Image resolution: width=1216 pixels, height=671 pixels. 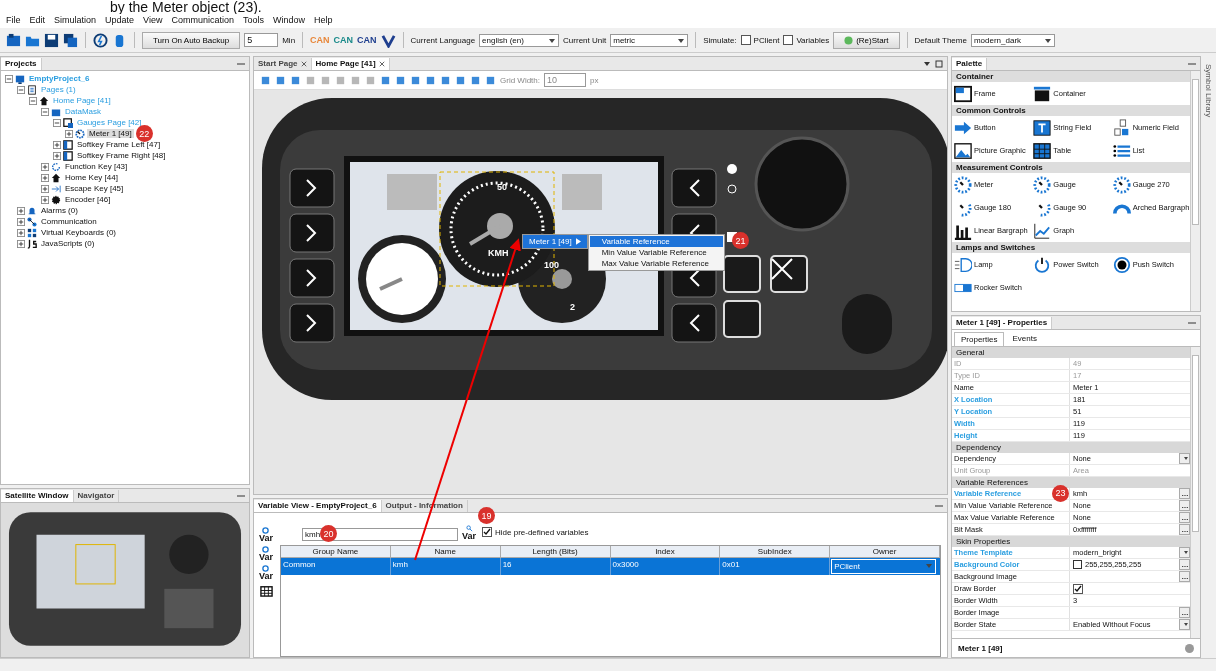 What do you see at coordinates (261, 40) in the screenshot?
I see `minutes-field: 5` at bounding box center [261, 40].